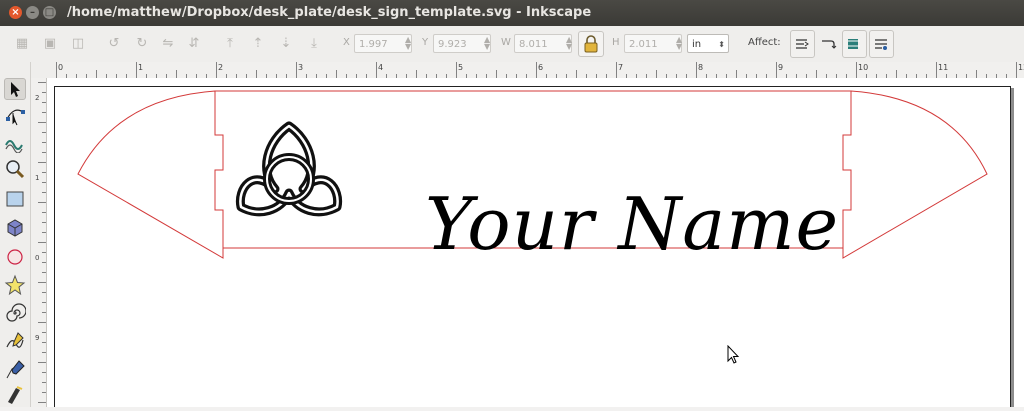 The image size is (1024, 411). I want to click on move-patterns-icon, so click(881, 44).